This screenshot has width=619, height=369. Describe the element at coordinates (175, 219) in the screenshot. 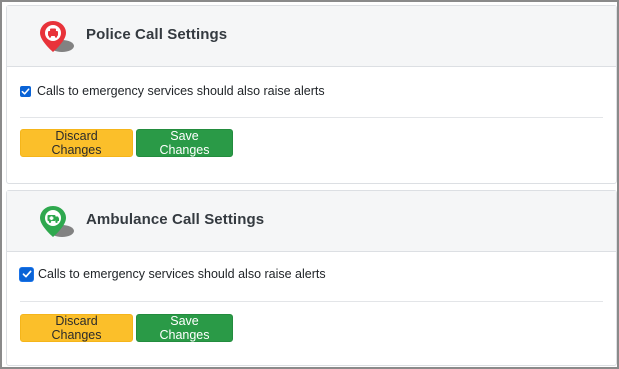

I see `page-title: Ambulance Call Settings` at that location.